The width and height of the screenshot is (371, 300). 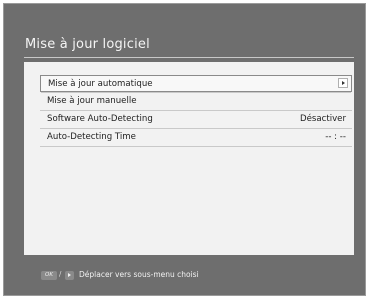 What do you see at coordinates (196, 120) in the screenshot?
I see `menu-item-software-auto-detecting: Software Auto-Detecting Désactiver` at bounding box center [196, 120].